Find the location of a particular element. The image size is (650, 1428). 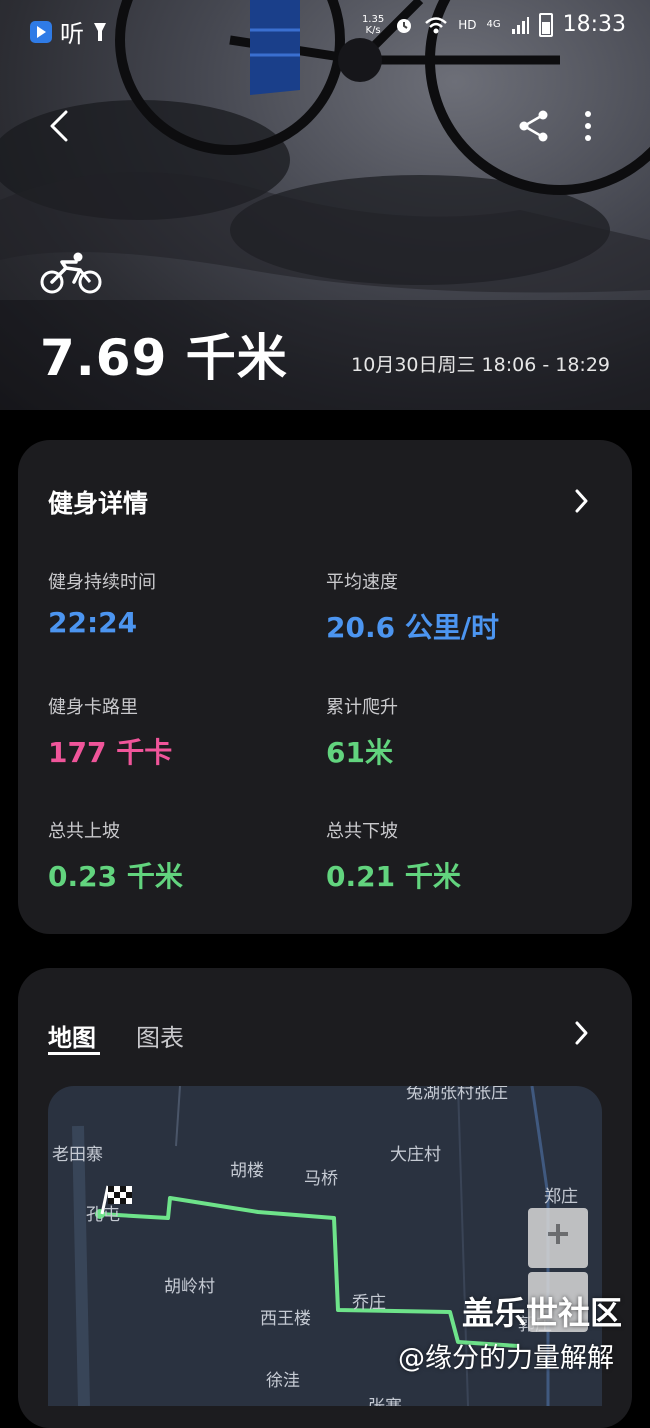

stat-value: 61米 is located at coordinates (359, 752).